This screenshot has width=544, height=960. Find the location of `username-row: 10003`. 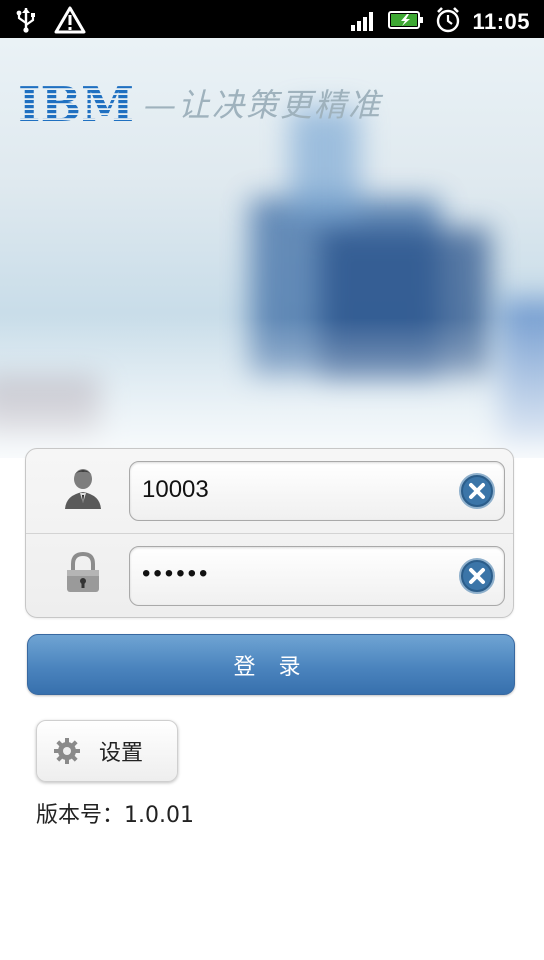

username-row: 10003 is located at coordinates (269, 491).